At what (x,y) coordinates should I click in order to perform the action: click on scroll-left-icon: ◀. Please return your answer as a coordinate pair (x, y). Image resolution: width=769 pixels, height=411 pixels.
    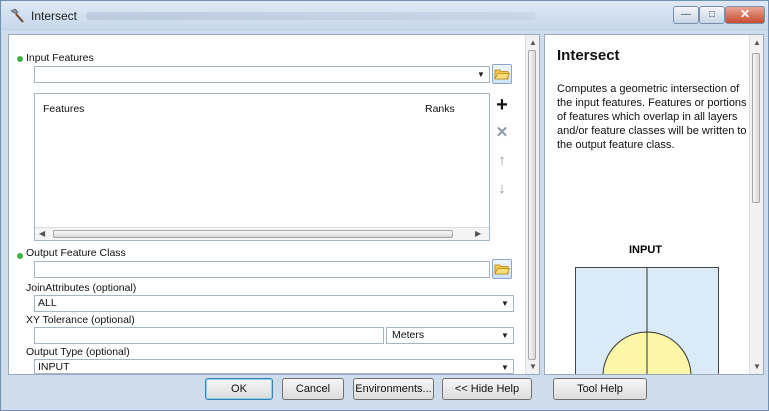
    Looking at the image, I should click on (42, 233).